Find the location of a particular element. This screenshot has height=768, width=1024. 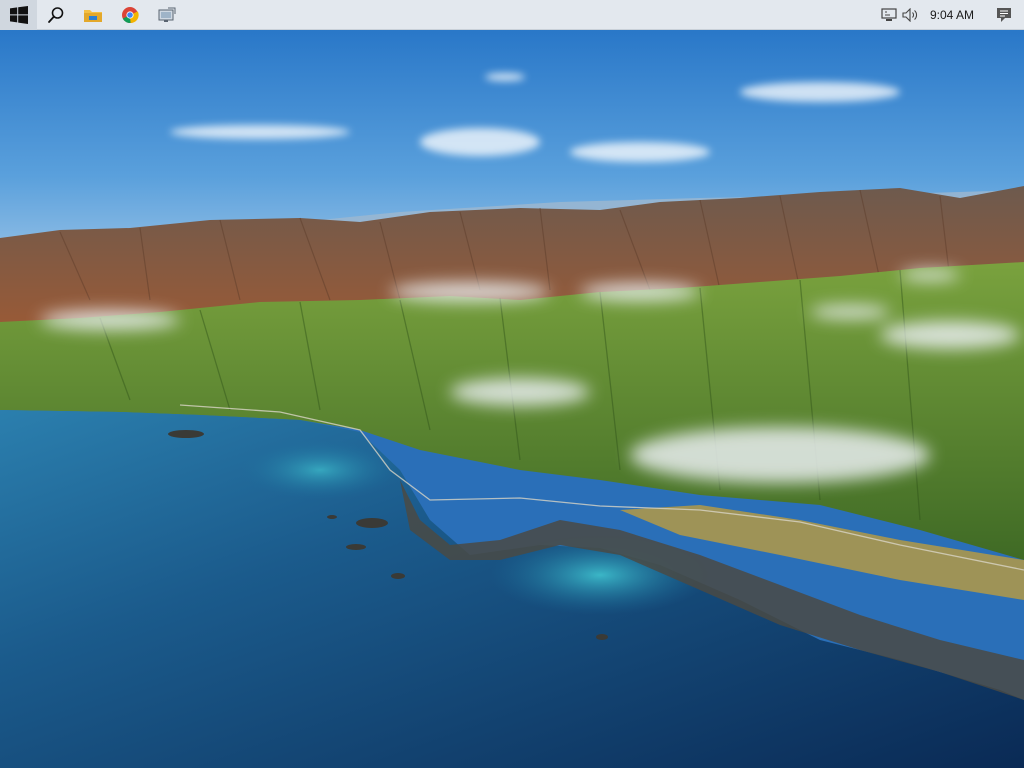

network-icon is located at coordinates (889, 14).